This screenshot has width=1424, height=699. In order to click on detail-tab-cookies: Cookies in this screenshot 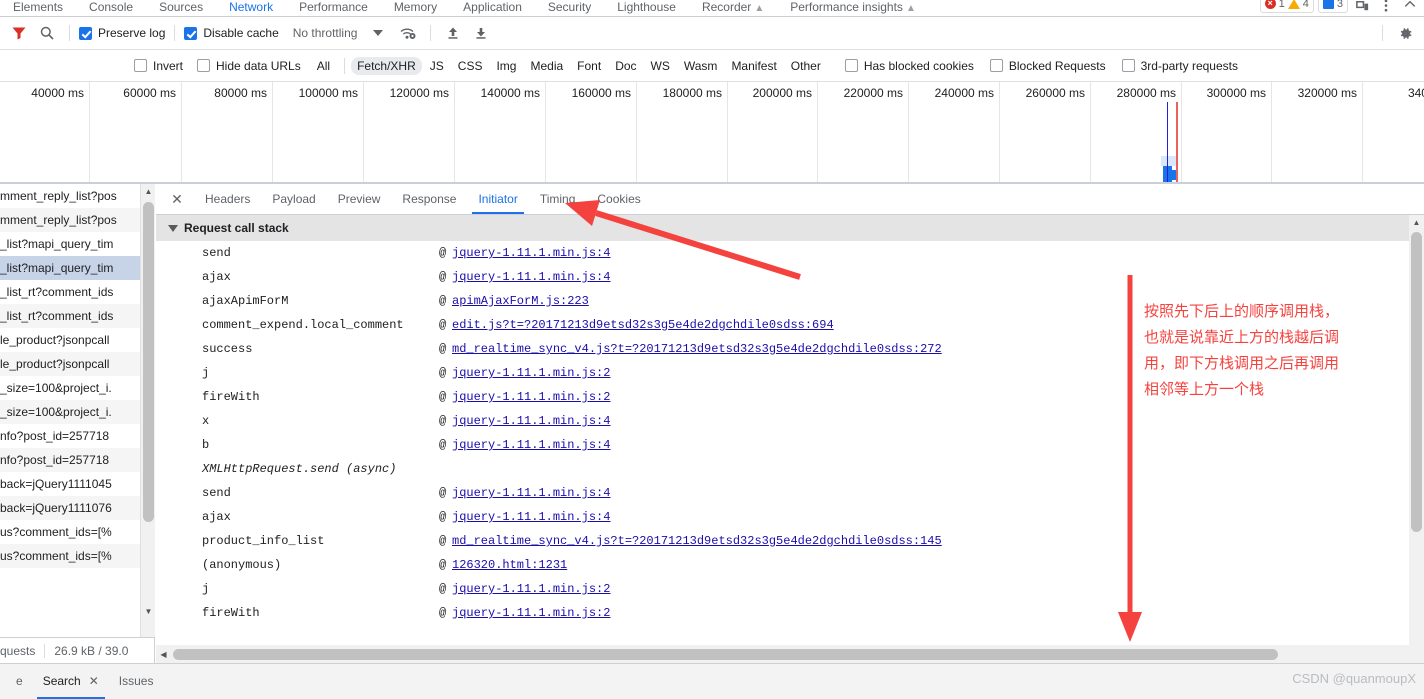, I will do `click(618, 199)`.